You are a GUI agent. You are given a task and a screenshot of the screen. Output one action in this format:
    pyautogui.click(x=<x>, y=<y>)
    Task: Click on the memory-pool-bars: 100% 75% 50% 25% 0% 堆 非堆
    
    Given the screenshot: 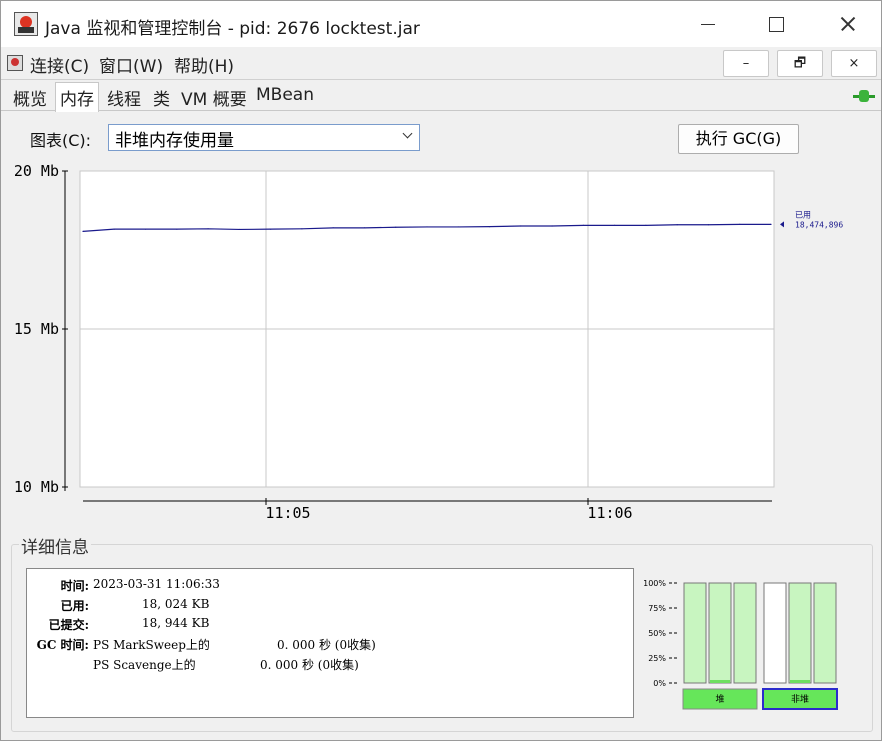 What is the action you would take?
    pyautogui.click(x=740, y=644)
    